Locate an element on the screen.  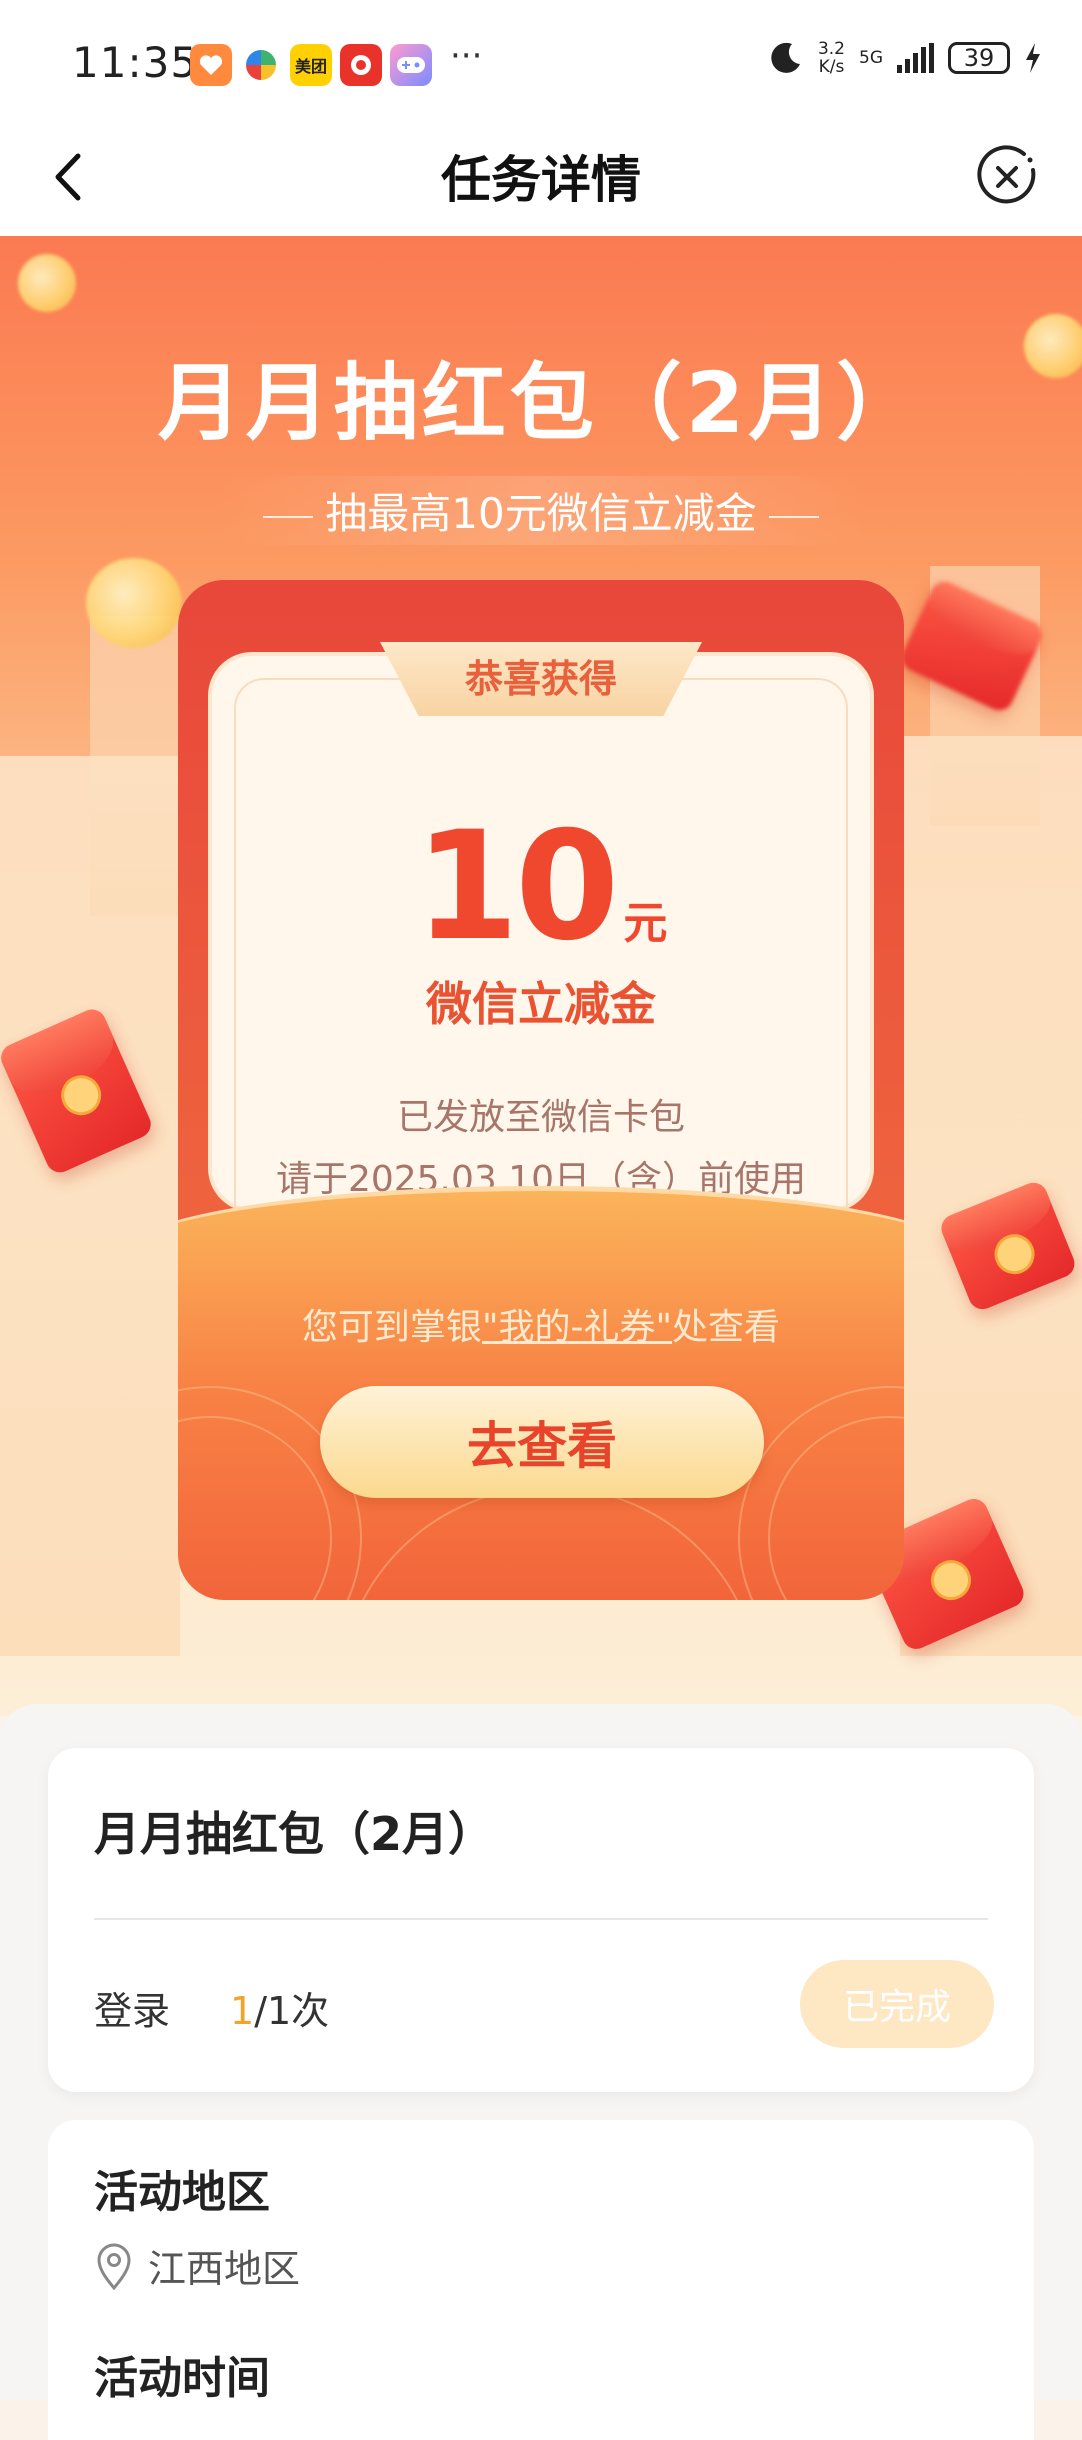
close-button is located at coordinates (1007, 177).